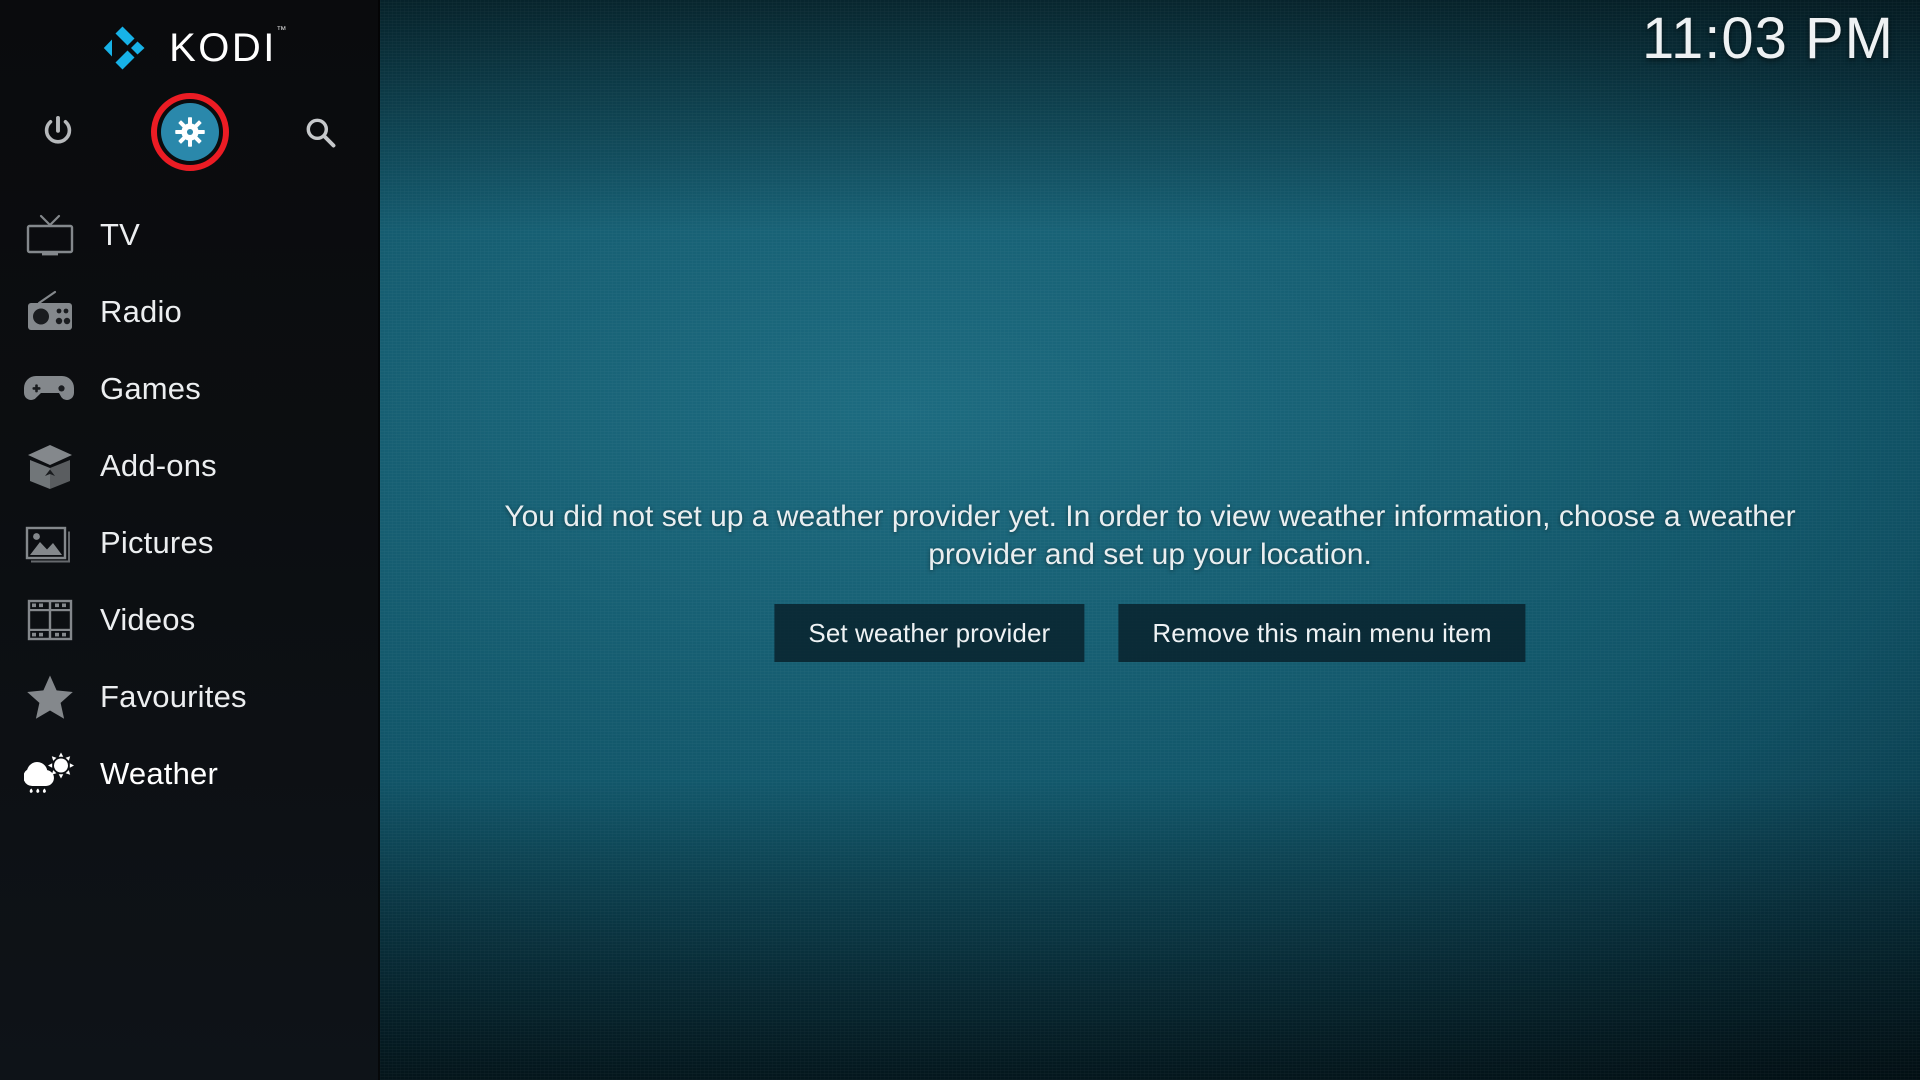 This screenshot has width=1920, height=1080. What do you see at coordinates (1322, 633) in the screenshot?
I see `remove-main-menu-item-button: Remove this main menu item` at bounding box center [1322, 633].